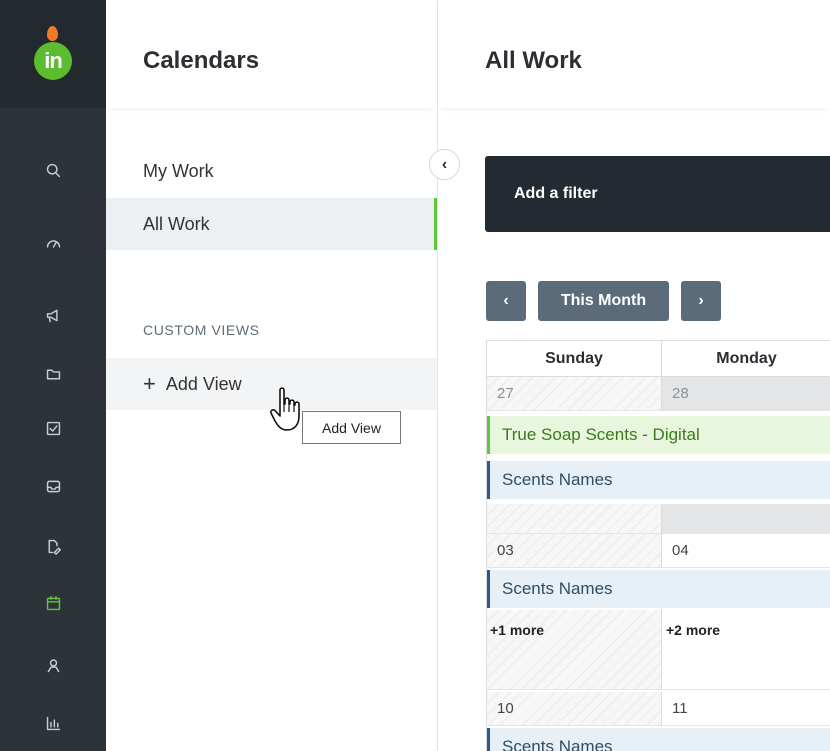 This screenshot has height=751, width=830. I want to click on next-month-button: ›, so click(701, 301).